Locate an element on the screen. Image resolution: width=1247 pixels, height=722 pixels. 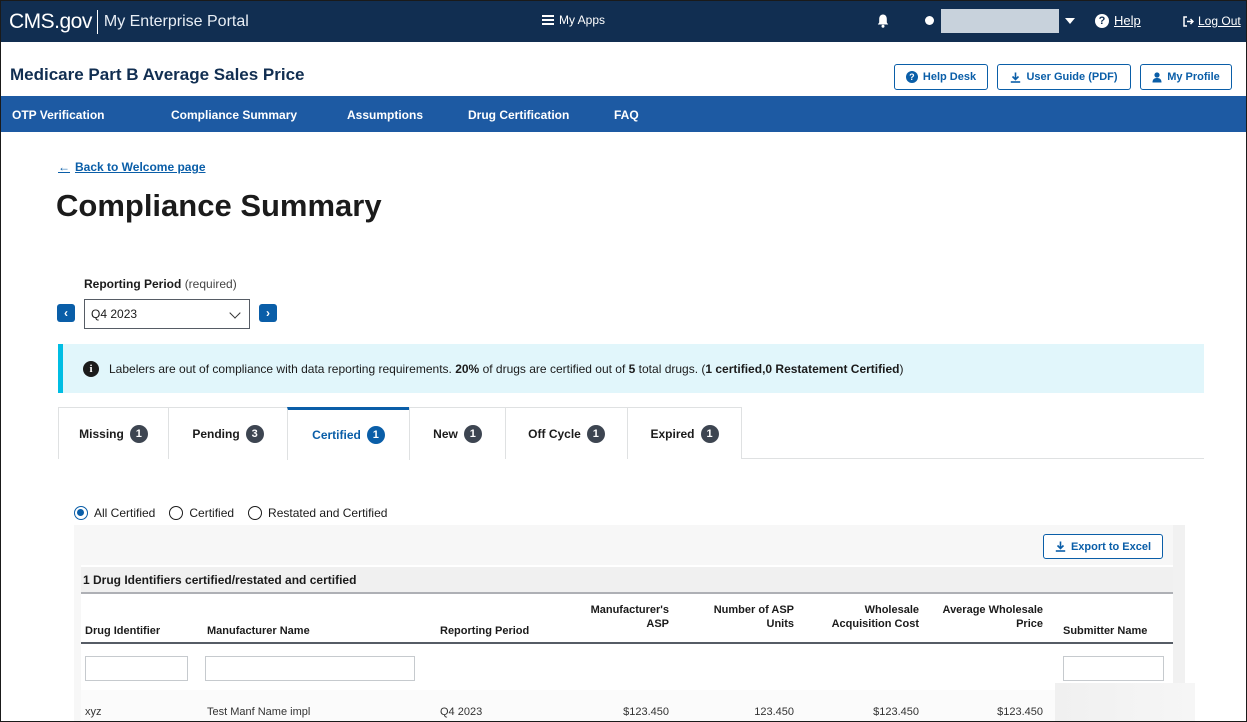
tab-missing: Missing 1 is located at coordinates (113, 433).